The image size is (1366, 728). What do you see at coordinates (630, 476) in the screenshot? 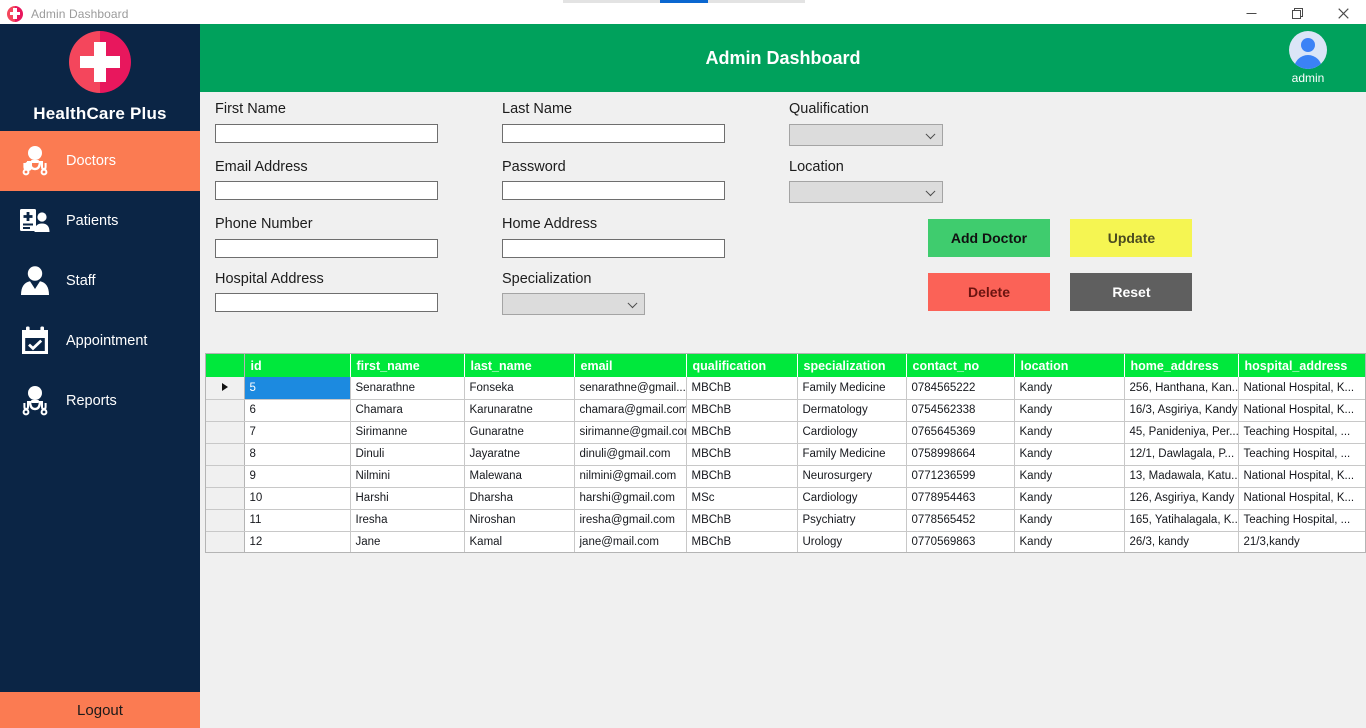
I see `cell-email: nilmini@gmail.com` at bounding box center [630, 476].